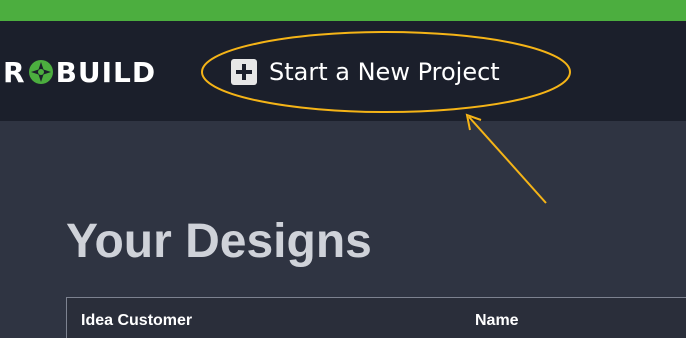 Image resolution: width=686 pixels, height=338 pixels. Describe the element at coordinates (343, 10) in the screenshot. I see `top-accent-strip` at that location.